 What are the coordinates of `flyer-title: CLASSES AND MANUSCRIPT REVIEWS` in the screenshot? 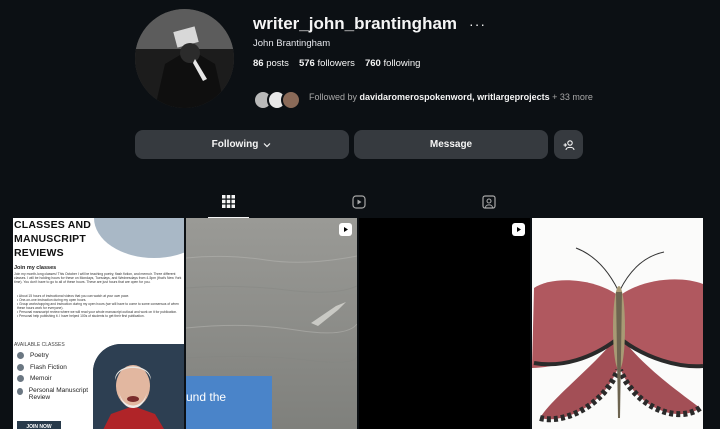 It's located at (53, 239).